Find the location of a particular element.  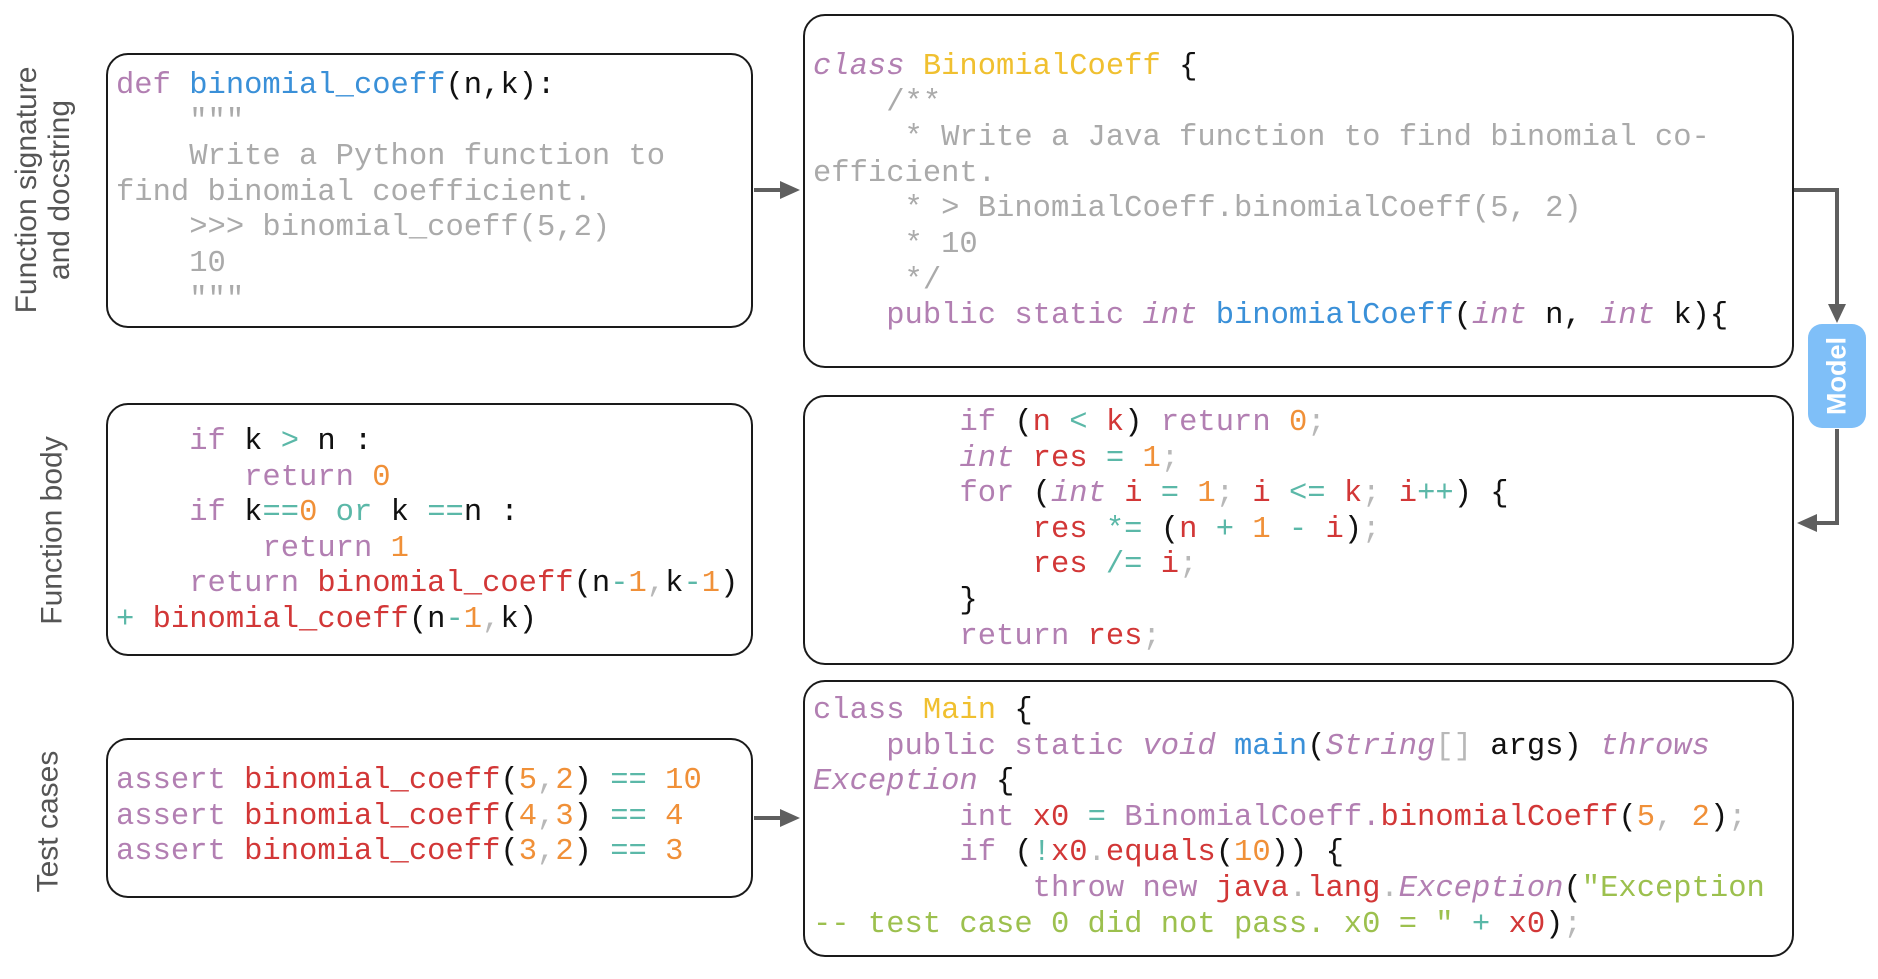

model-badge: Model is located at coordinates (1837, 376).